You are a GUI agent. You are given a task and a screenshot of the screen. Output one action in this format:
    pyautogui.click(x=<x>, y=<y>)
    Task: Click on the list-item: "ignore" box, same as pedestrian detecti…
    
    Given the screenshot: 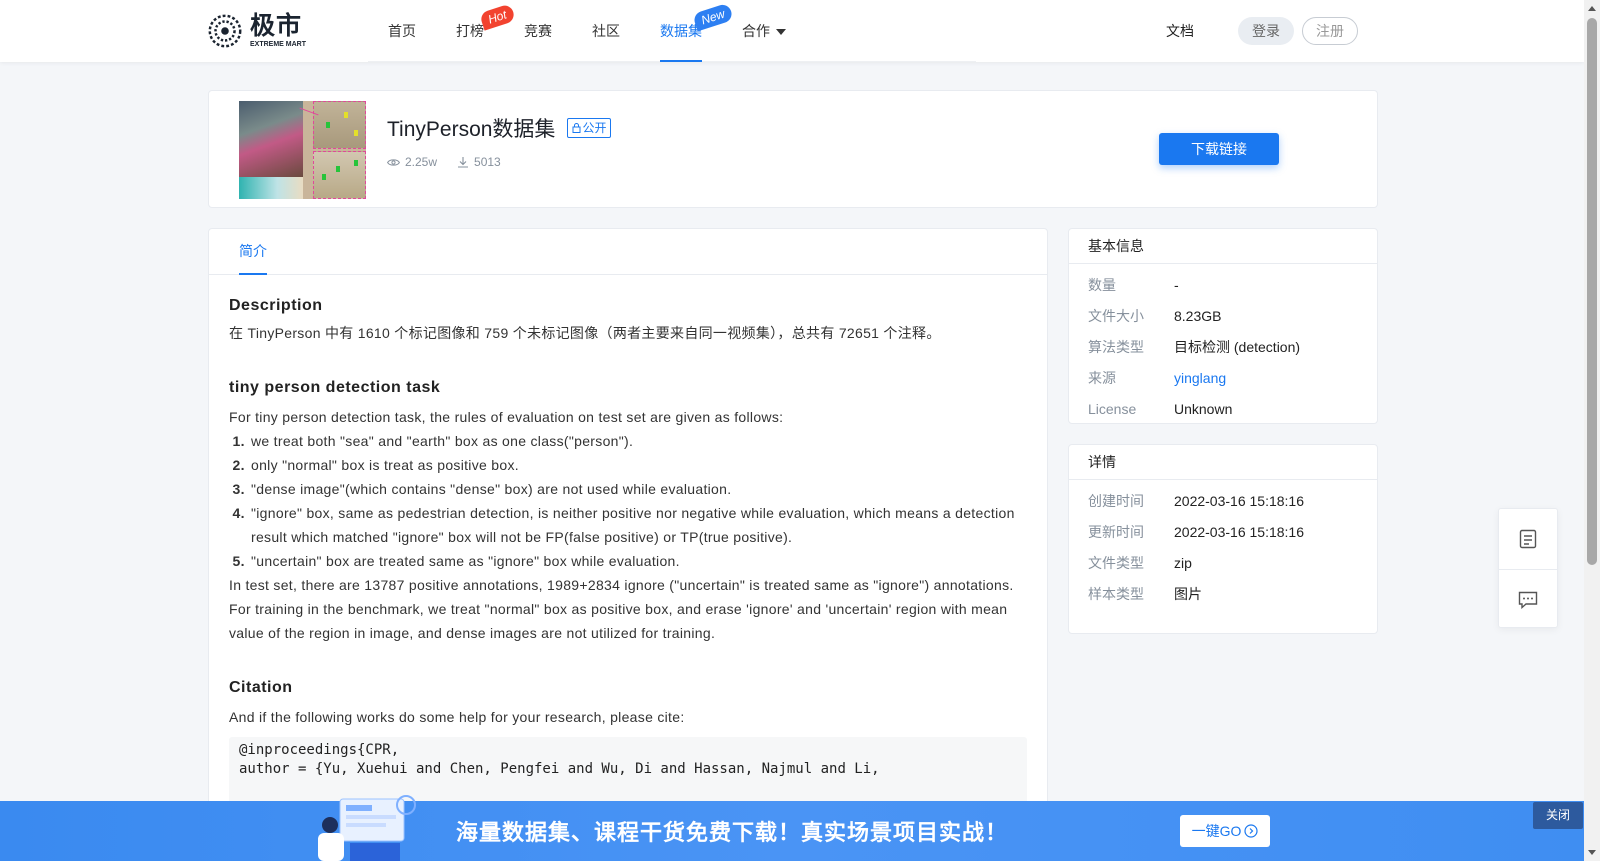 What is the action you would take?
    pyautogui.click(x=638, y=525)
    